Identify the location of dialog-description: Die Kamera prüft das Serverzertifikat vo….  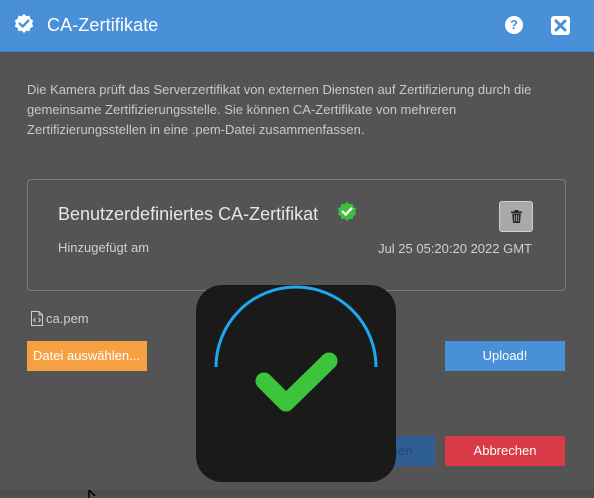
(279, 109).